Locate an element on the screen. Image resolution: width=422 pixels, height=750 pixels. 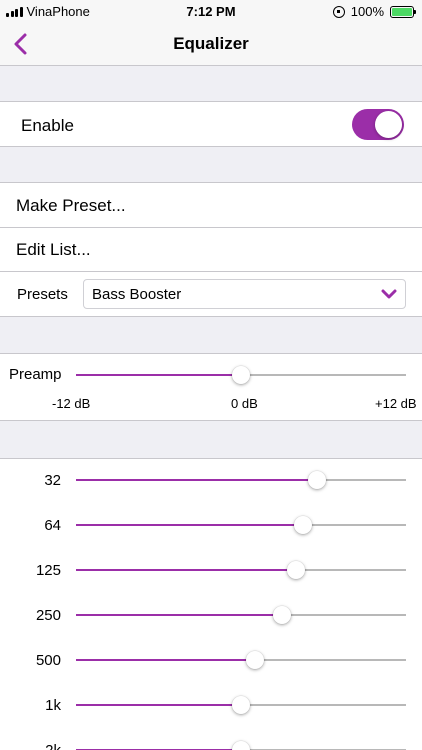
nav-bar: Equalizer is located at coordinates (211, 44).